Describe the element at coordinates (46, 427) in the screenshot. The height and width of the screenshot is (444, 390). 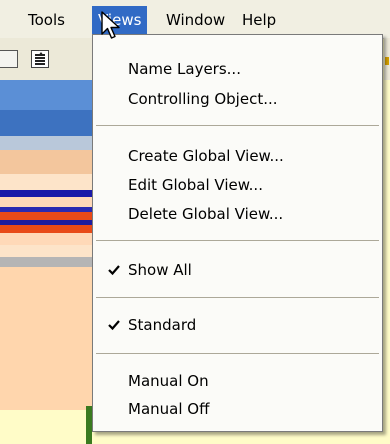
I see `background-fill` at that location.